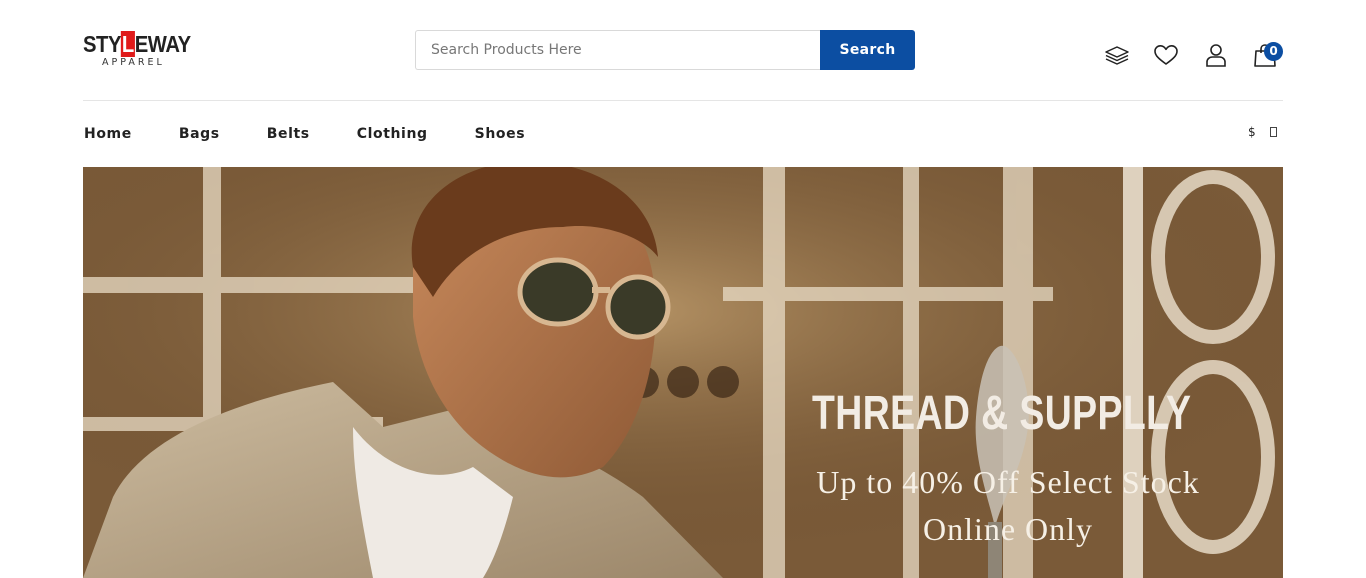 This screenshot has height=578, width=1366. What do you see at coordinates (1262, 132) in the screenshot?
I see `nav-utilities: $` at bounding box center [1262, 132].